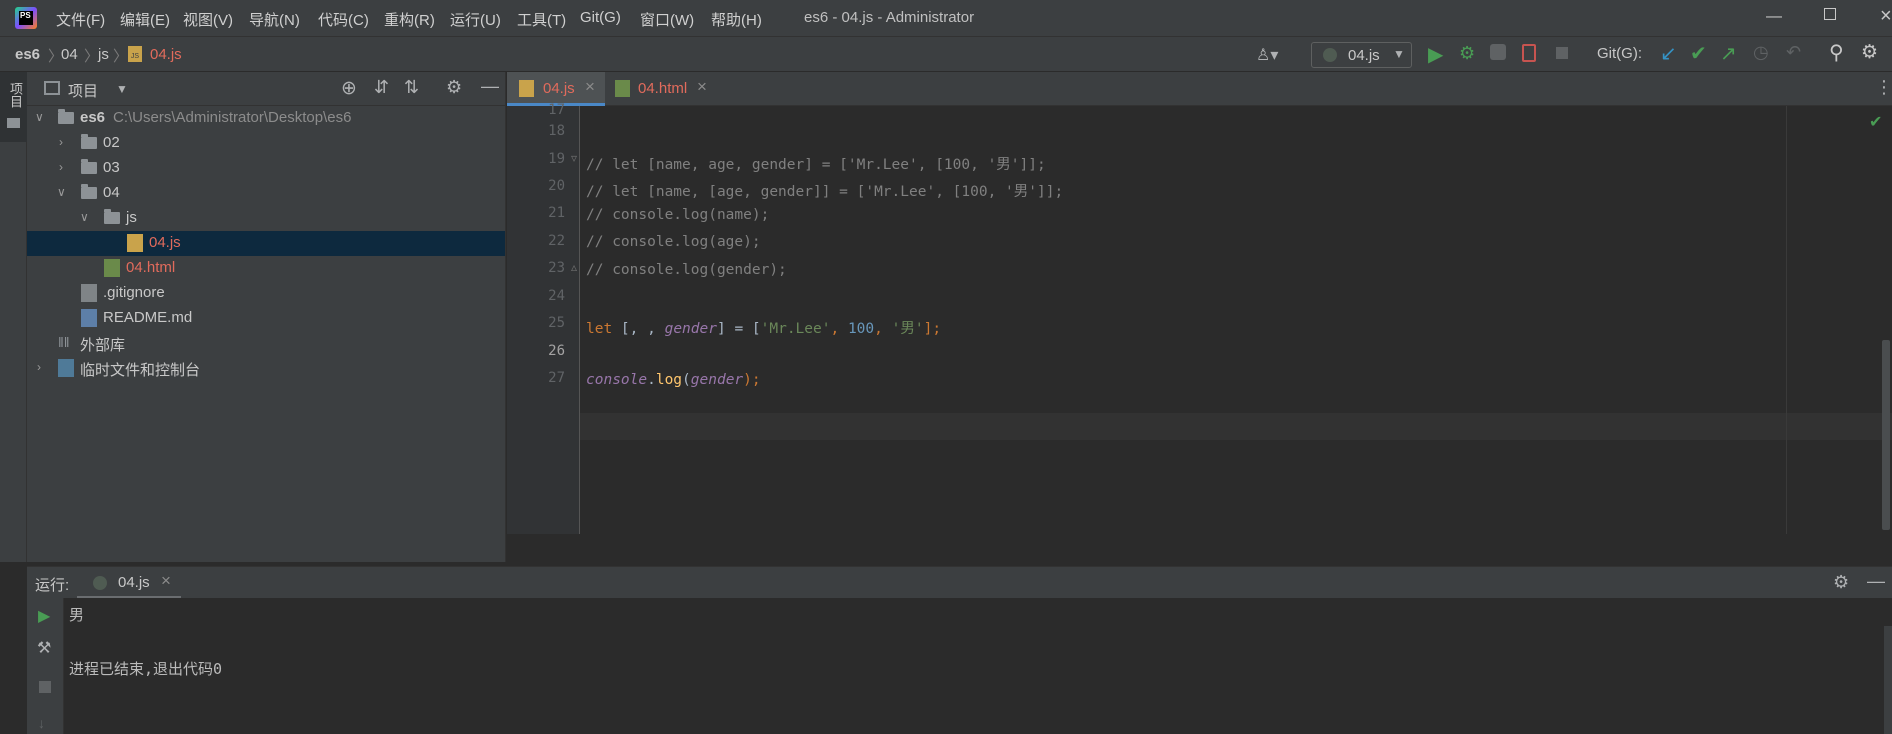 This screenshot has width=1892, height=734. What do you see at coordinates (1836, 52) in the screenshot?
I see `search-icon: ⚲` at bounding box center [1836, 52].